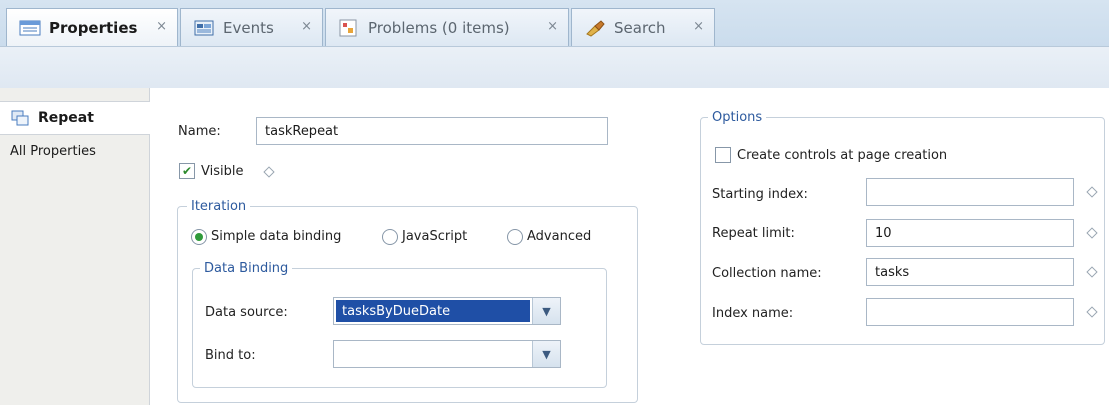 The width and height of the screenshot is (1109, 405). What do you see at coordinates (53, 151) in the screenshot?
I see `nav-item-label: All Properties` at bounding box center [53, 151].